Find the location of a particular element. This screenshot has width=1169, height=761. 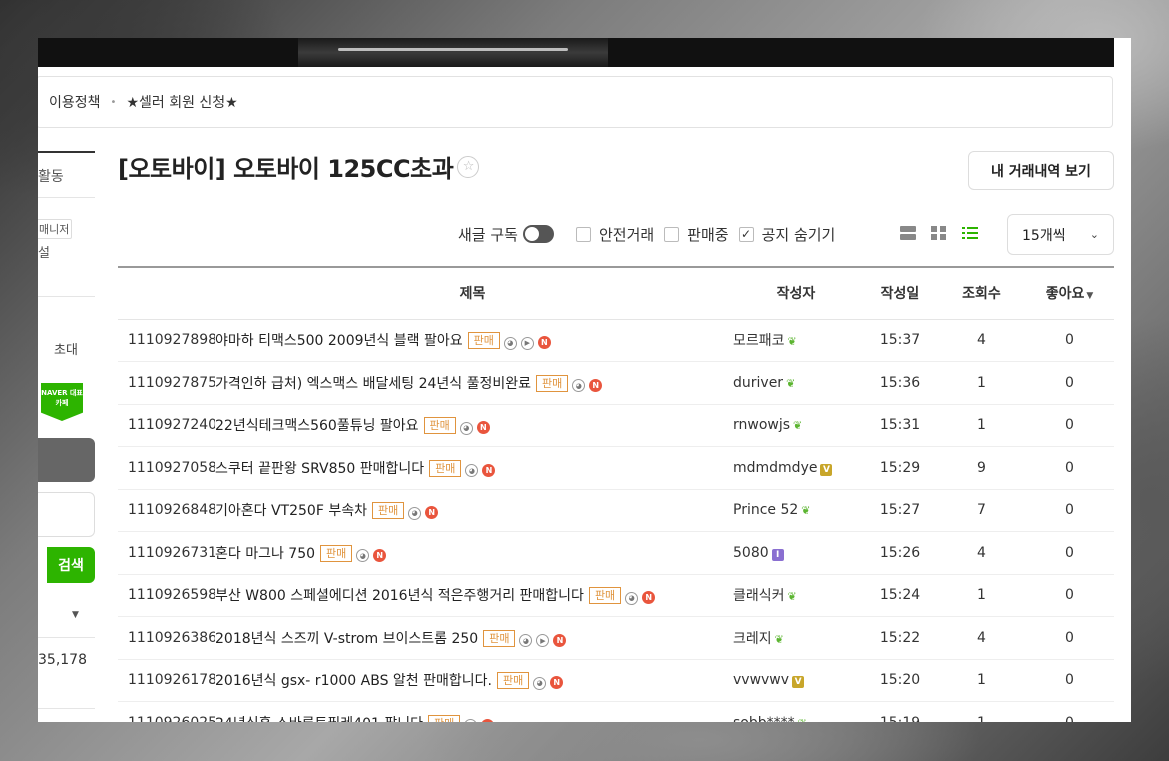

cafe-menu-bar: 이용정책 • ★셀러 회원 신청★ is located at coordinates (575, 102).